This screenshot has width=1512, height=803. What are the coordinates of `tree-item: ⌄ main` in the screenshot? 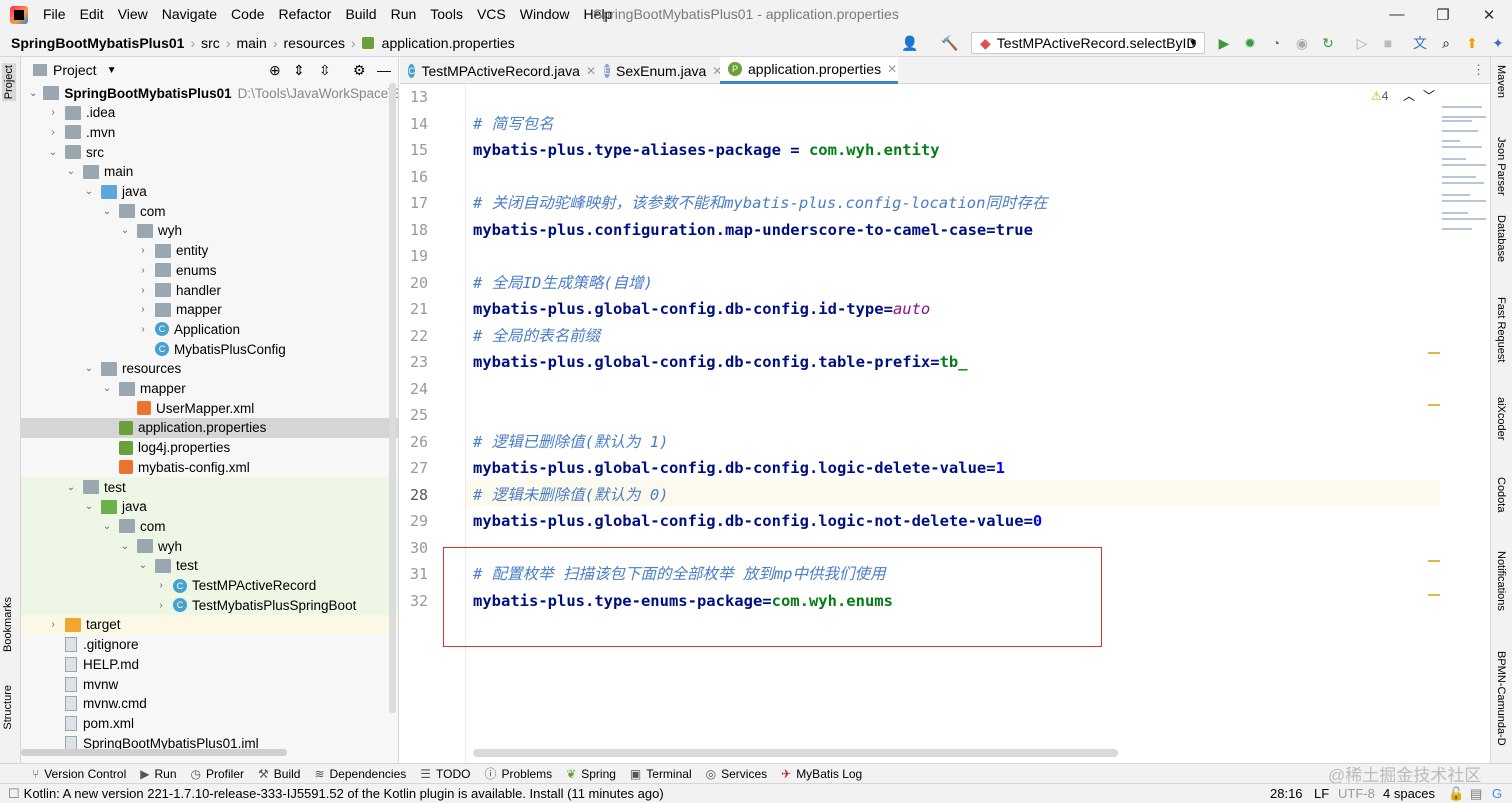 It's located at (209, 172).